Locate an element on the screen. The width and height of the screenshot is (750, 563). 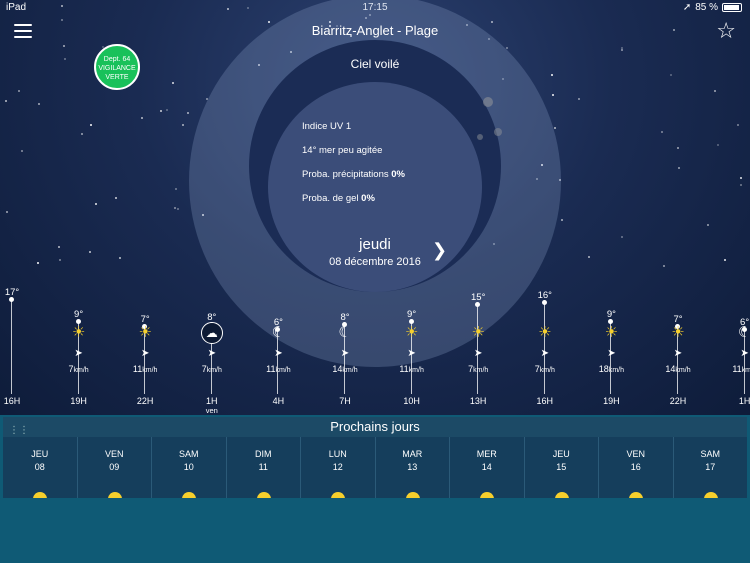
location-title: Biarritz-Anglet - Plage is located at coordinates (375, 30).